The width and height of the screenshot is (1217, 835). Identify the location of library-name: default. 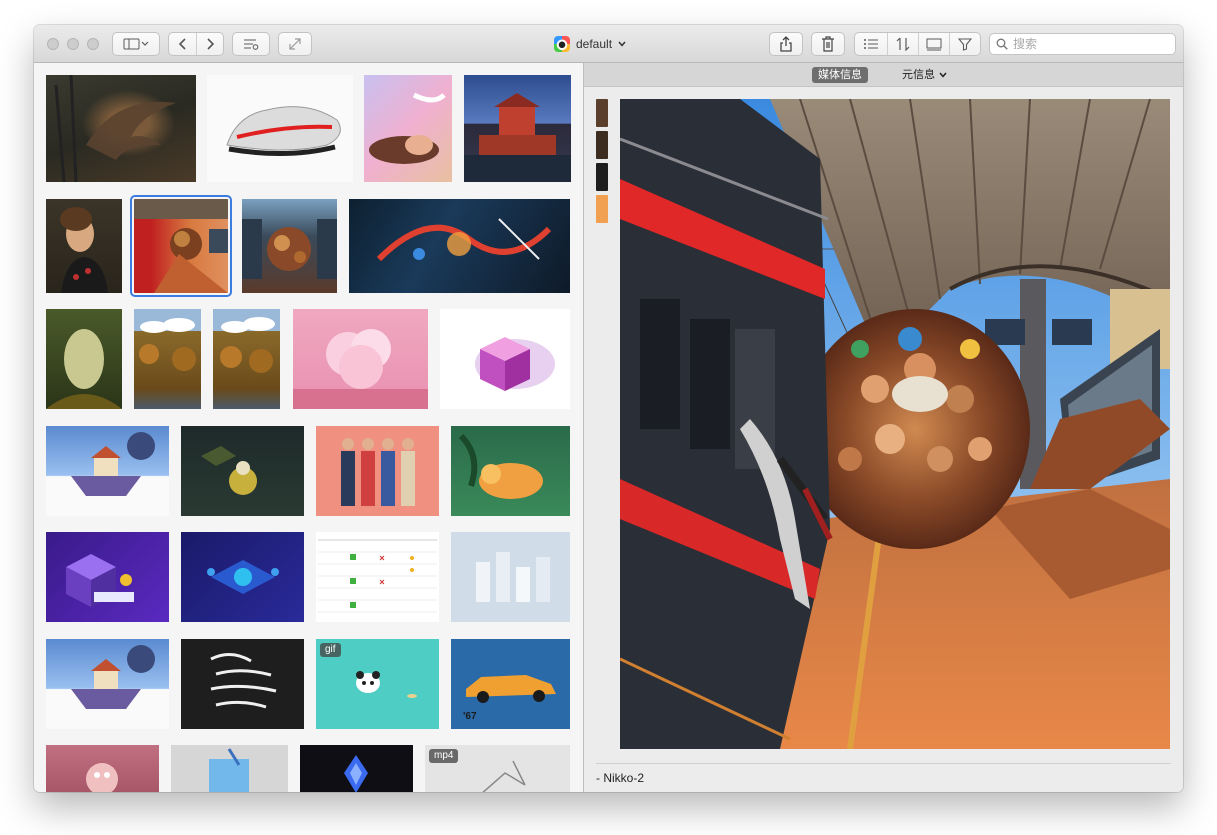
(594, 44).